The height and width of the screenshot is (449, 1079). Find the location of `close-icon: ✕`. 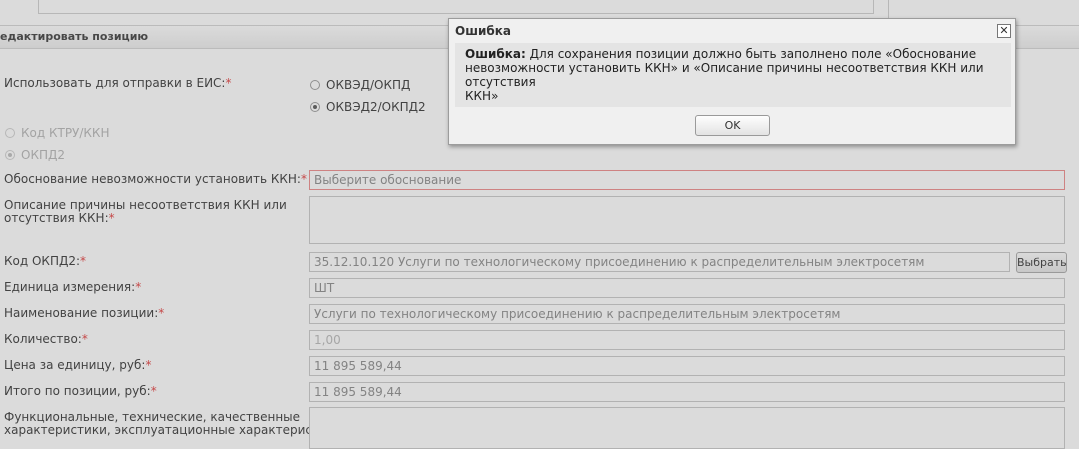

close-icon: ✕ is located at coordinates (1004, 31).